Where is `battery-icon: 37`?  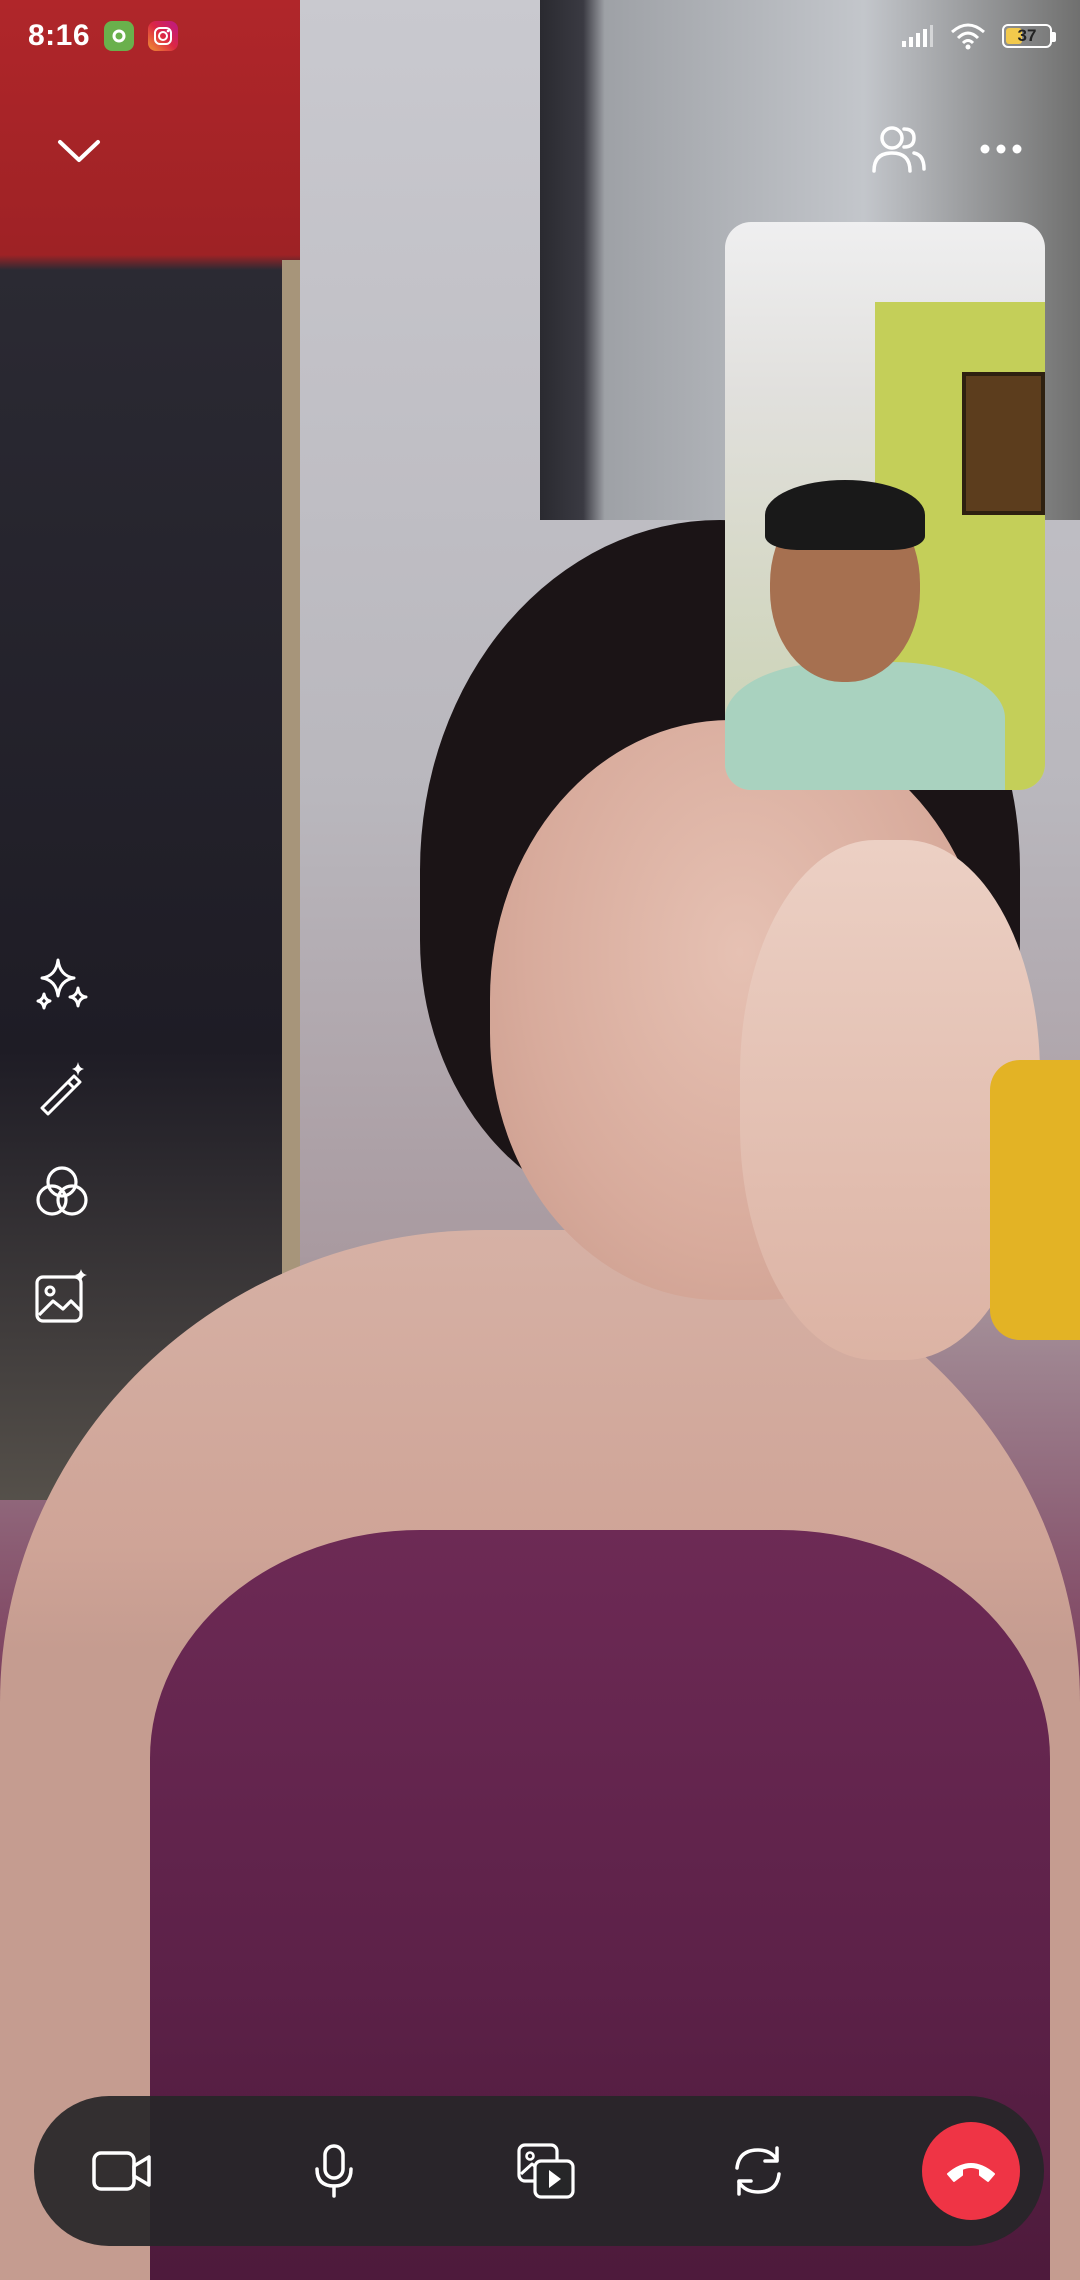
battery-icon: 37 is located at coordinates (1029, 36).